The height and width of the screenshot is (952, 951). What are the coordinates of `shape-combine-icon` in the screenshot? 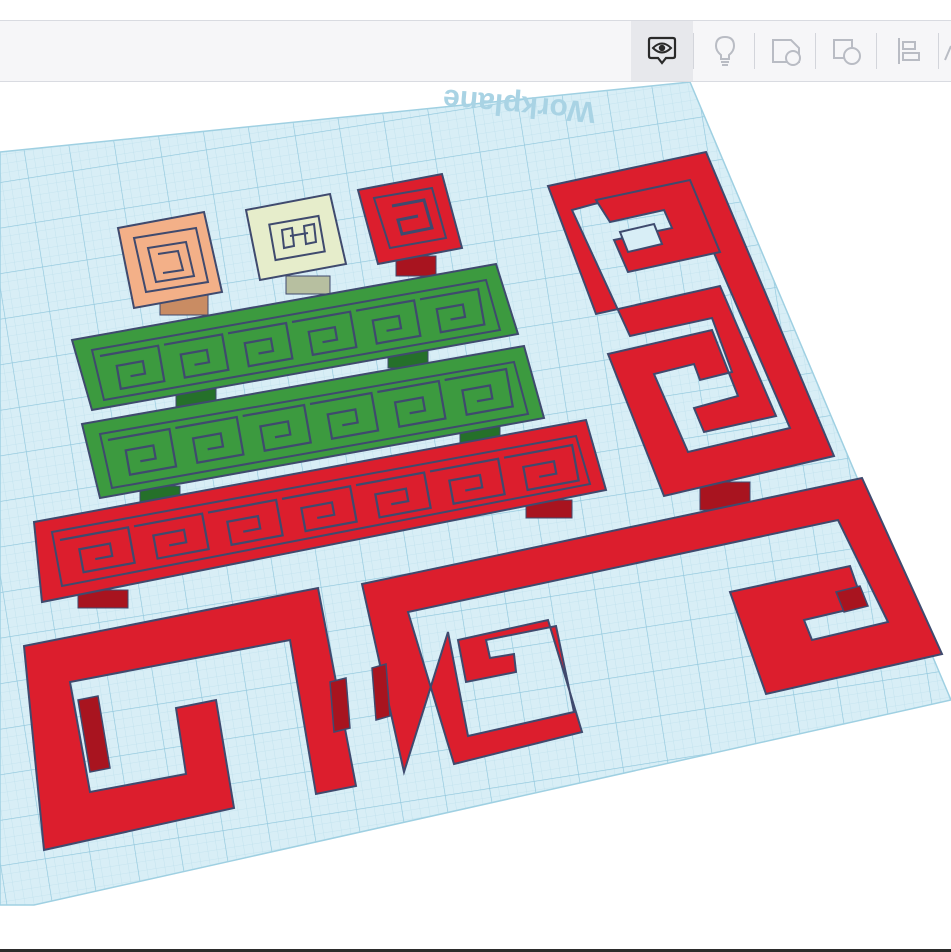 It's located at (847, 52).